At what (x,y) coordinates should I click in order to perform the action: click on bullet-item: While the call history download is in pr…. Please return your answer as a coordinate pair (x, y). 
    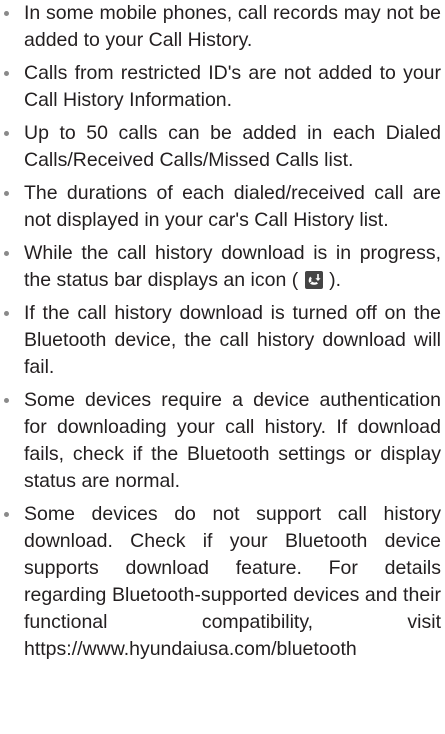
    Looking at the image, I should click on (222, 267).